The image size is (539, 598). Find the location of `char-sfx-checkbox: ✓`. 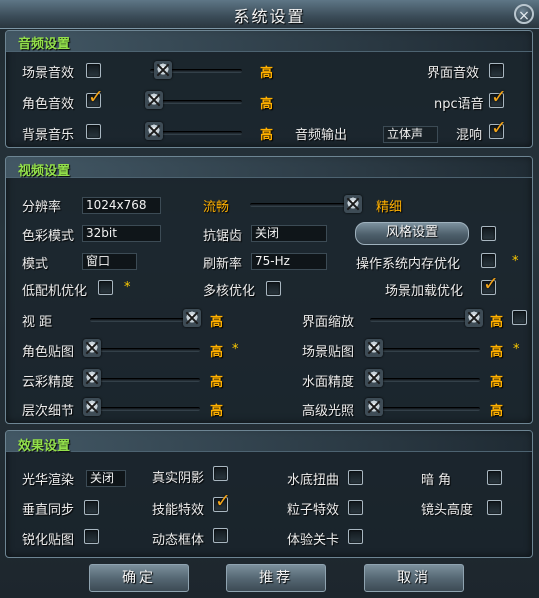

char-sfx-checkbox: ✓ is located at coordinates (95, 98).